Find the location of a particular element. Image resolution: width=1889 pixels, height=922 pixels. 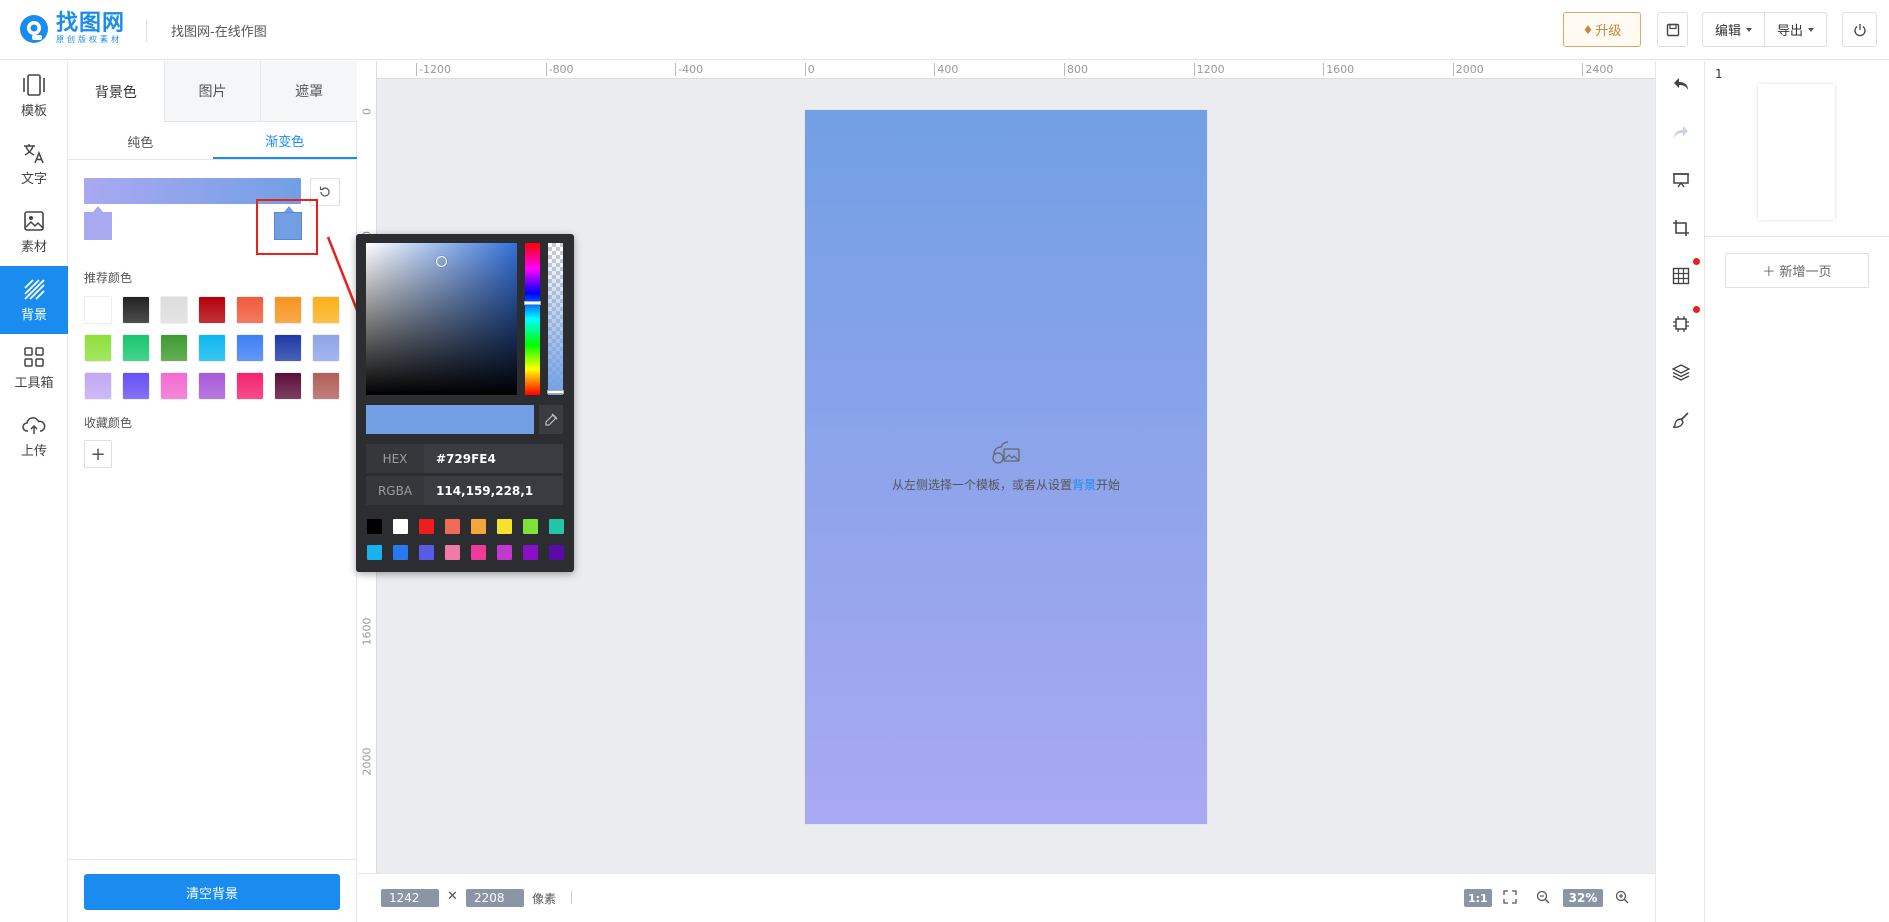

canvas-height-input: 2208 is located at coordinates (495, 898).